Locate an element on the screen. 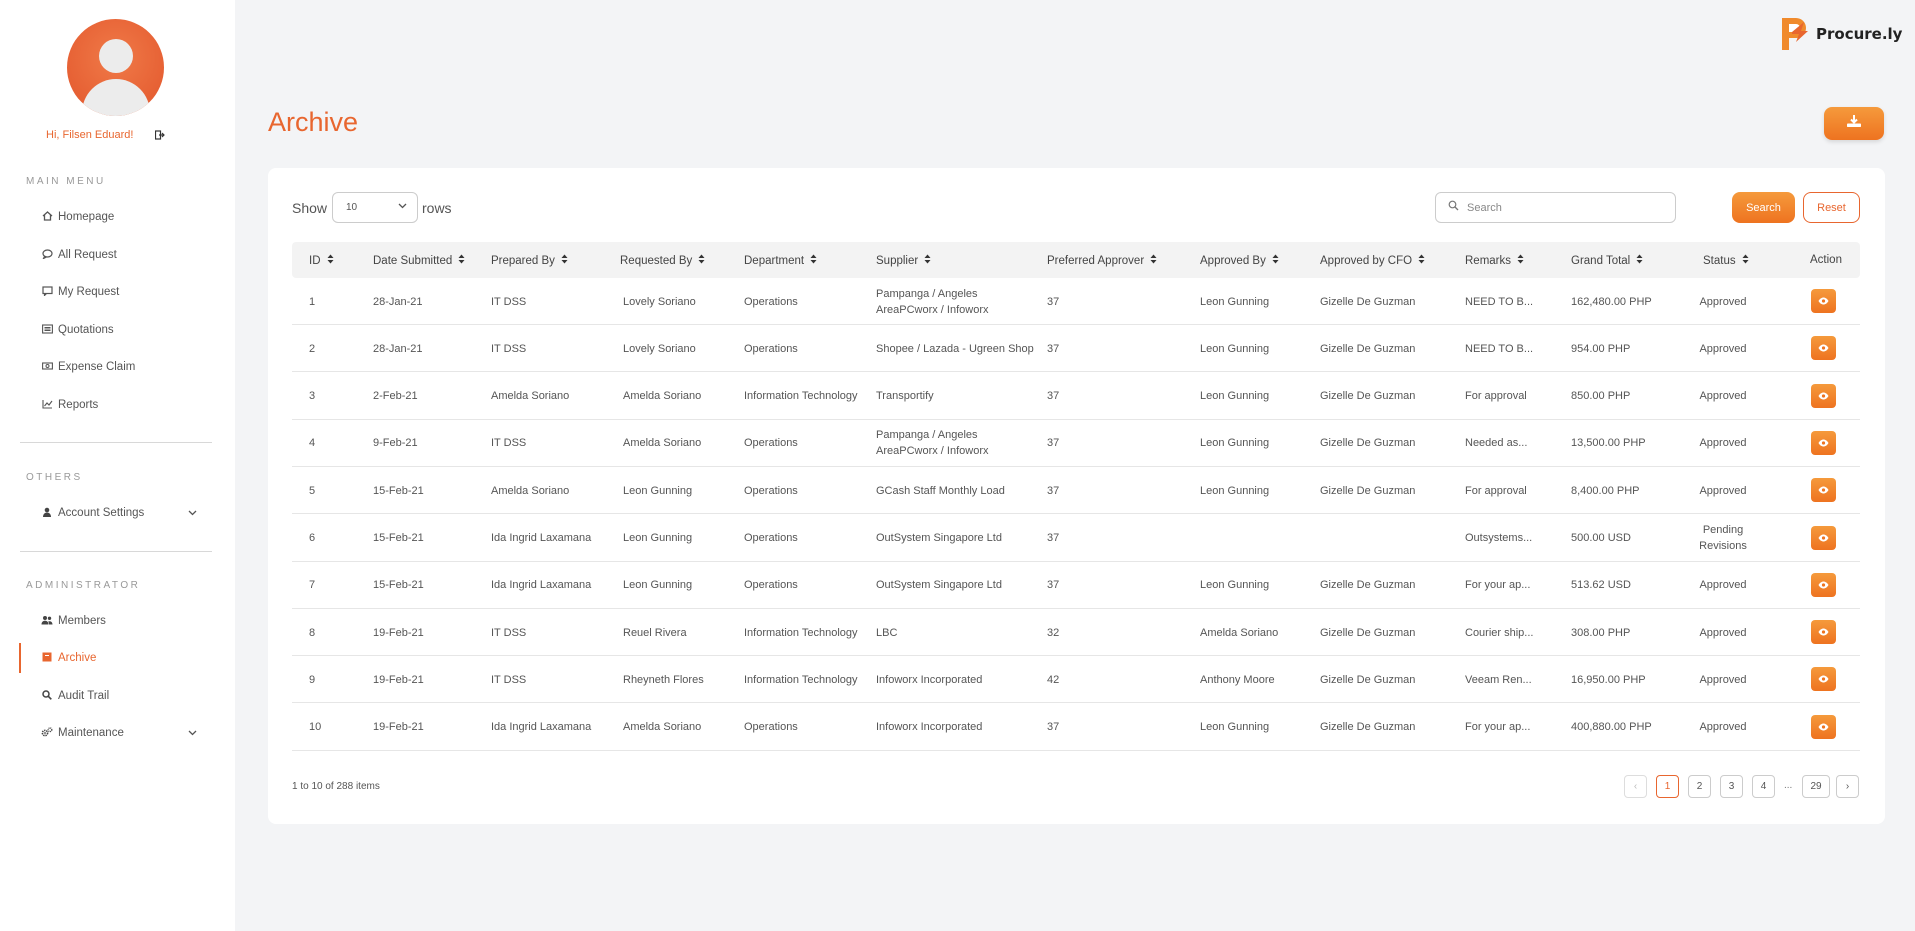  column-header: Preferred Approver is located at coordinates (1102, 260).